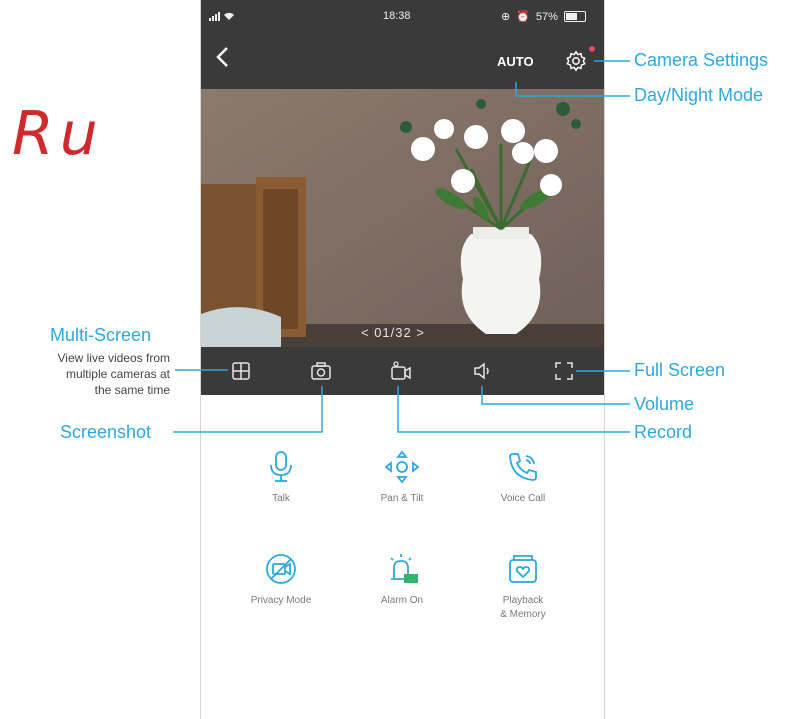 This screenshot has height=719, width=809. Describe the element at coordinates (101, 335) in the screenshot. I see `multi-screen-callout: Multi-Screen` at that location.